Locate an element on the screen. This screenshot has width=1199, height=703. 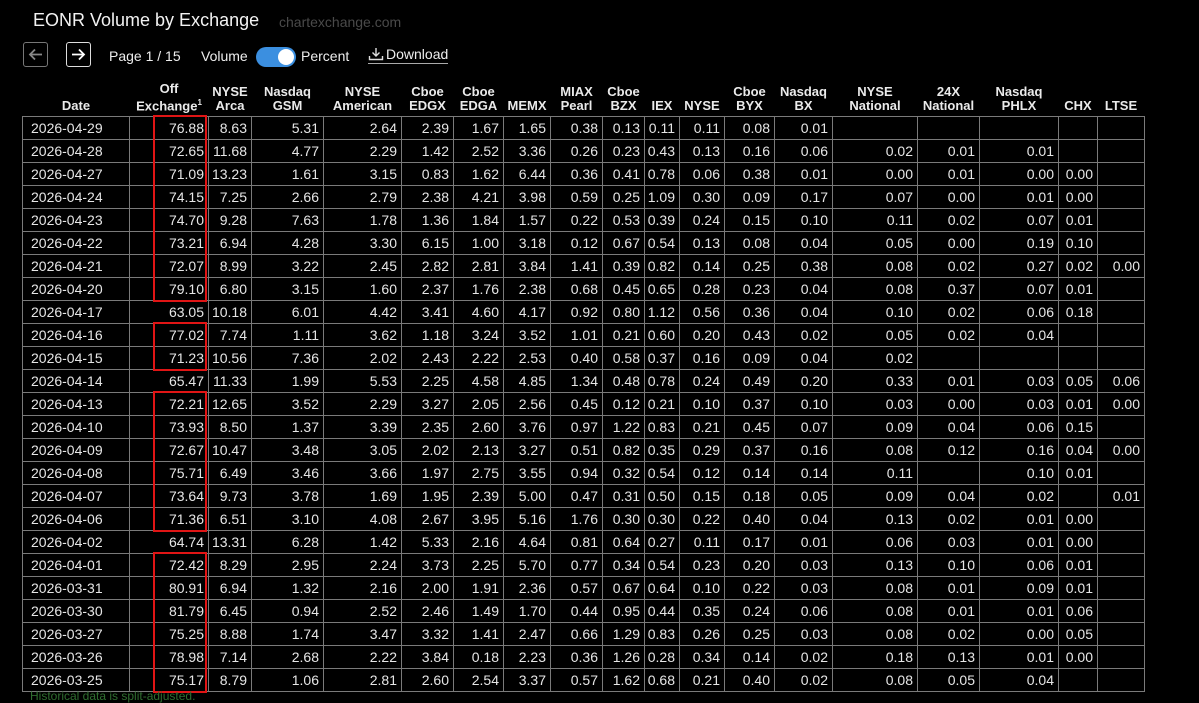
column-header: Nasdaq GSM is located at coordinates (288, 99).